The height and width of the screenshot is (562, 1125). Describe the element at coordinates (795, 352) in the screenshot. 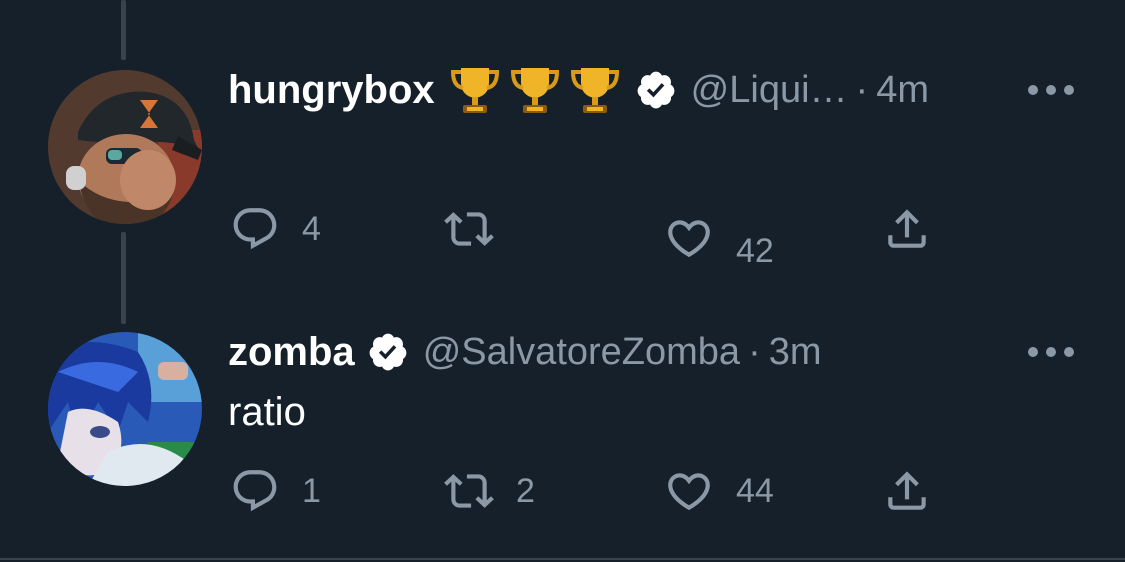

I see `timestamp: 3m` at that location.